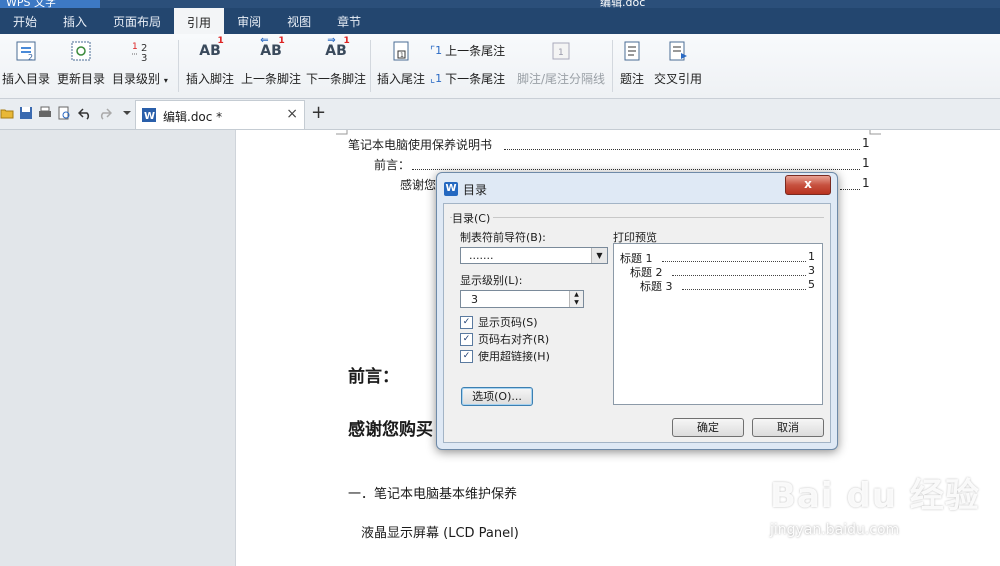 The width and height of the screenshot is (1000, 566). Describe the element at coordinates (7, 113) in the screenshot. I see `open-folder-icon` at that location.